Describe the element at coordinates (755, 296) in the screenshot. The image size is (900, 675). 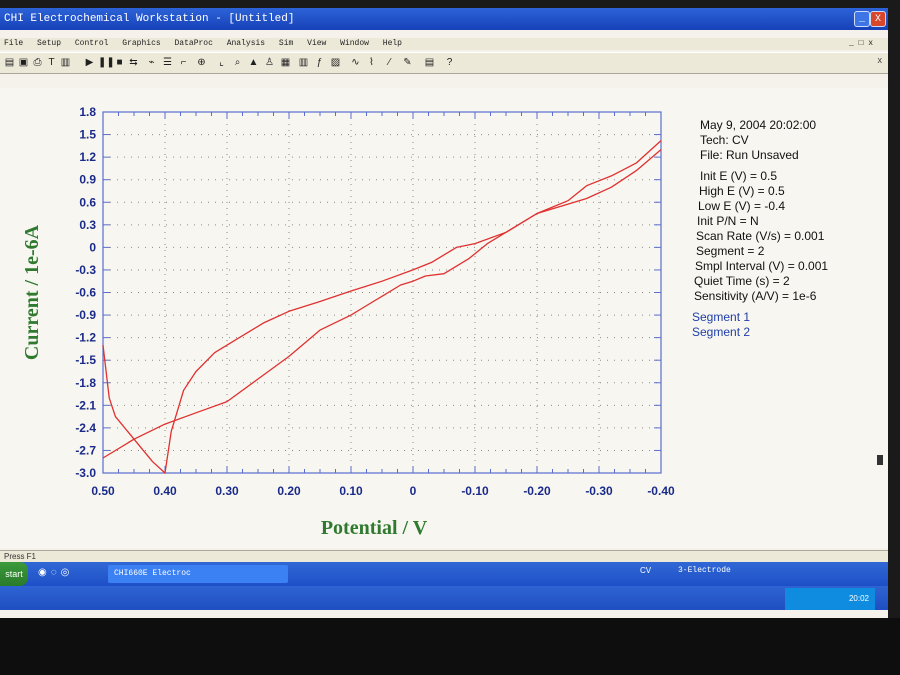
I see `param-sensitivity: Sensitivity (A/V) = 1e-6` at that location.